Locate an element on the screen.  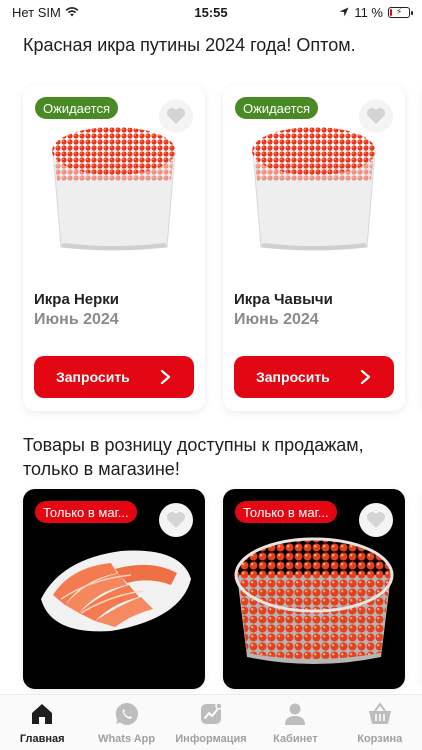
tab-home: Главная is located at coordinates (42, 725).